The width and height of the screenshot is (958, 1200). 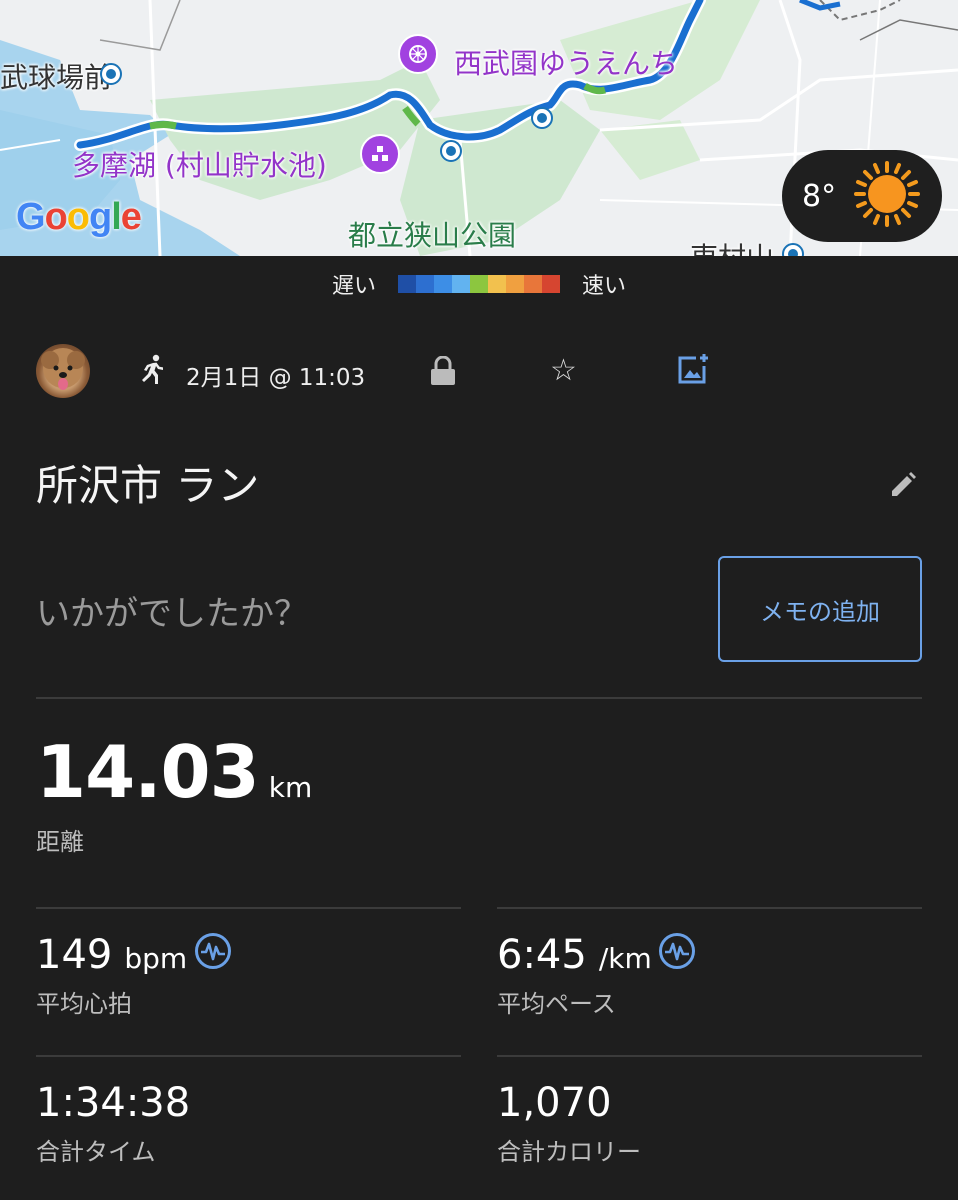 I want to click on map-label-lake: 多摩湖 (村山貯水池), so click(x=199, y=165).